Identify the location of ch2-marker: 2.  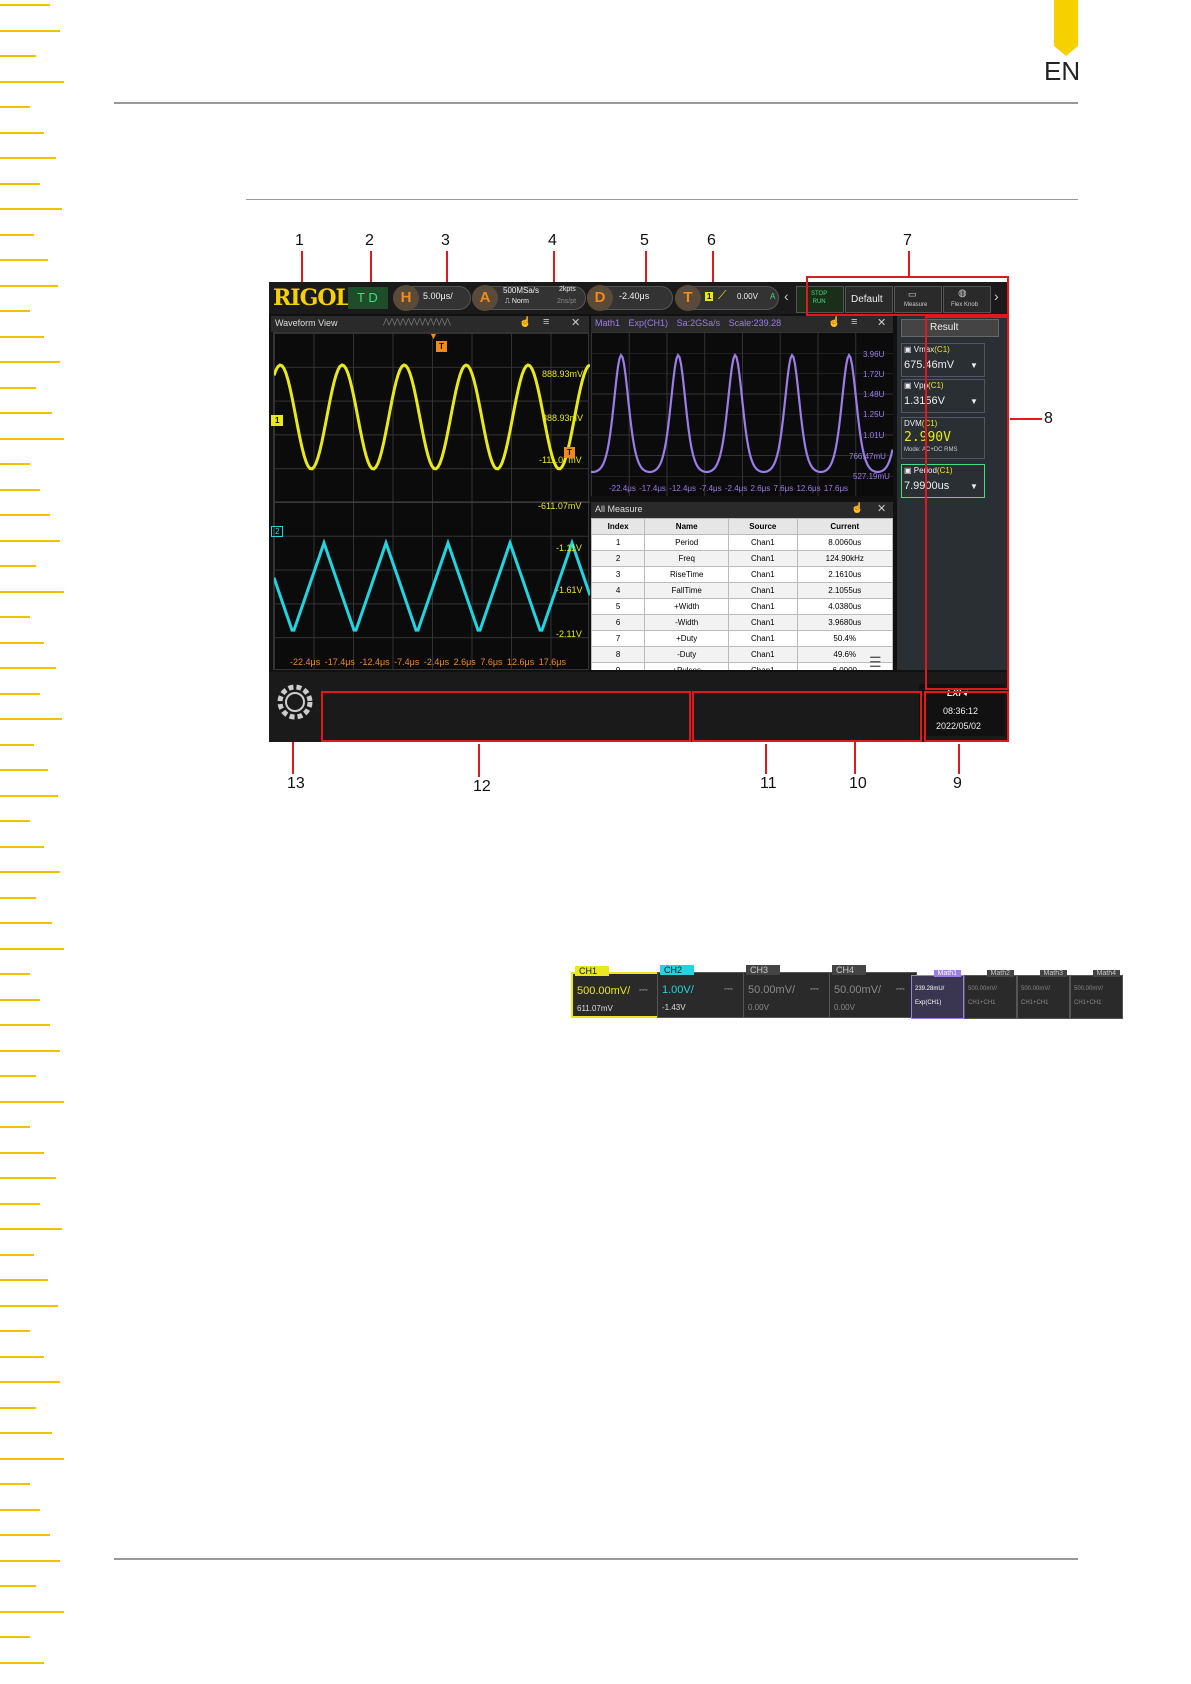
(277, 531).